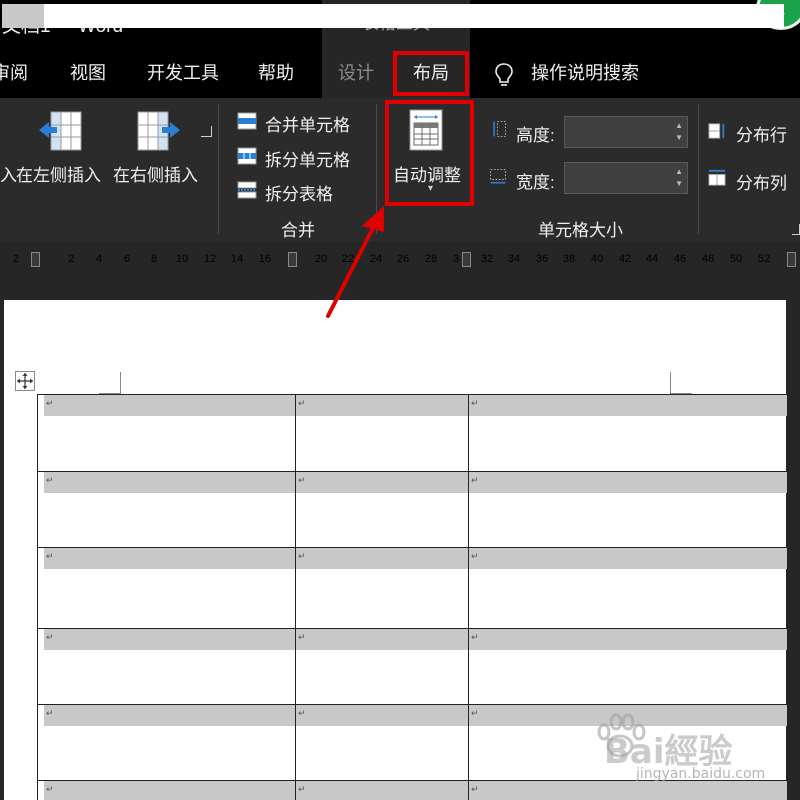 This screenshot has width=800, height=800. What do you see at coordinates (376, 259) in the screenshot?
I see `ruler-tick-label: 24` at bounding box center [376, 259].